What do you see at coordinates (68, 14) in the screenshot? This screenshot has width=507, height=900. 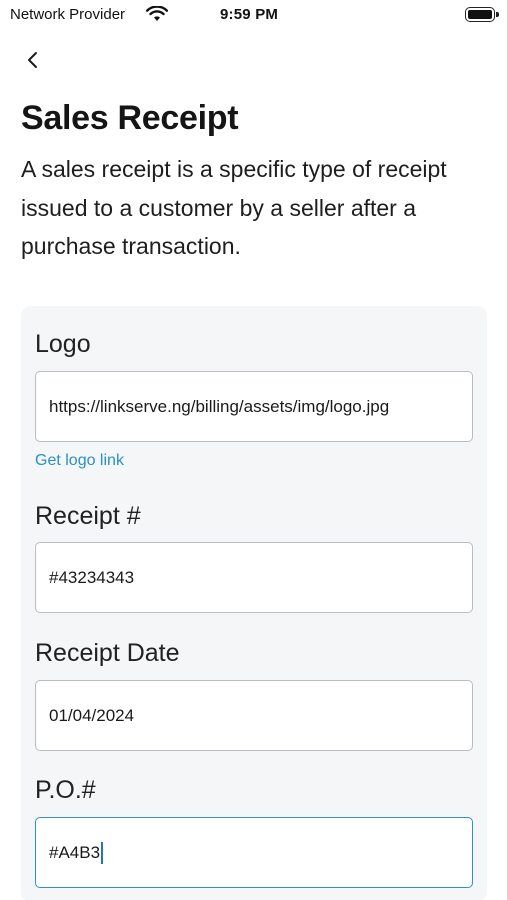 I see `carrier-name: Network Provider` at bounding box center [68, 14].